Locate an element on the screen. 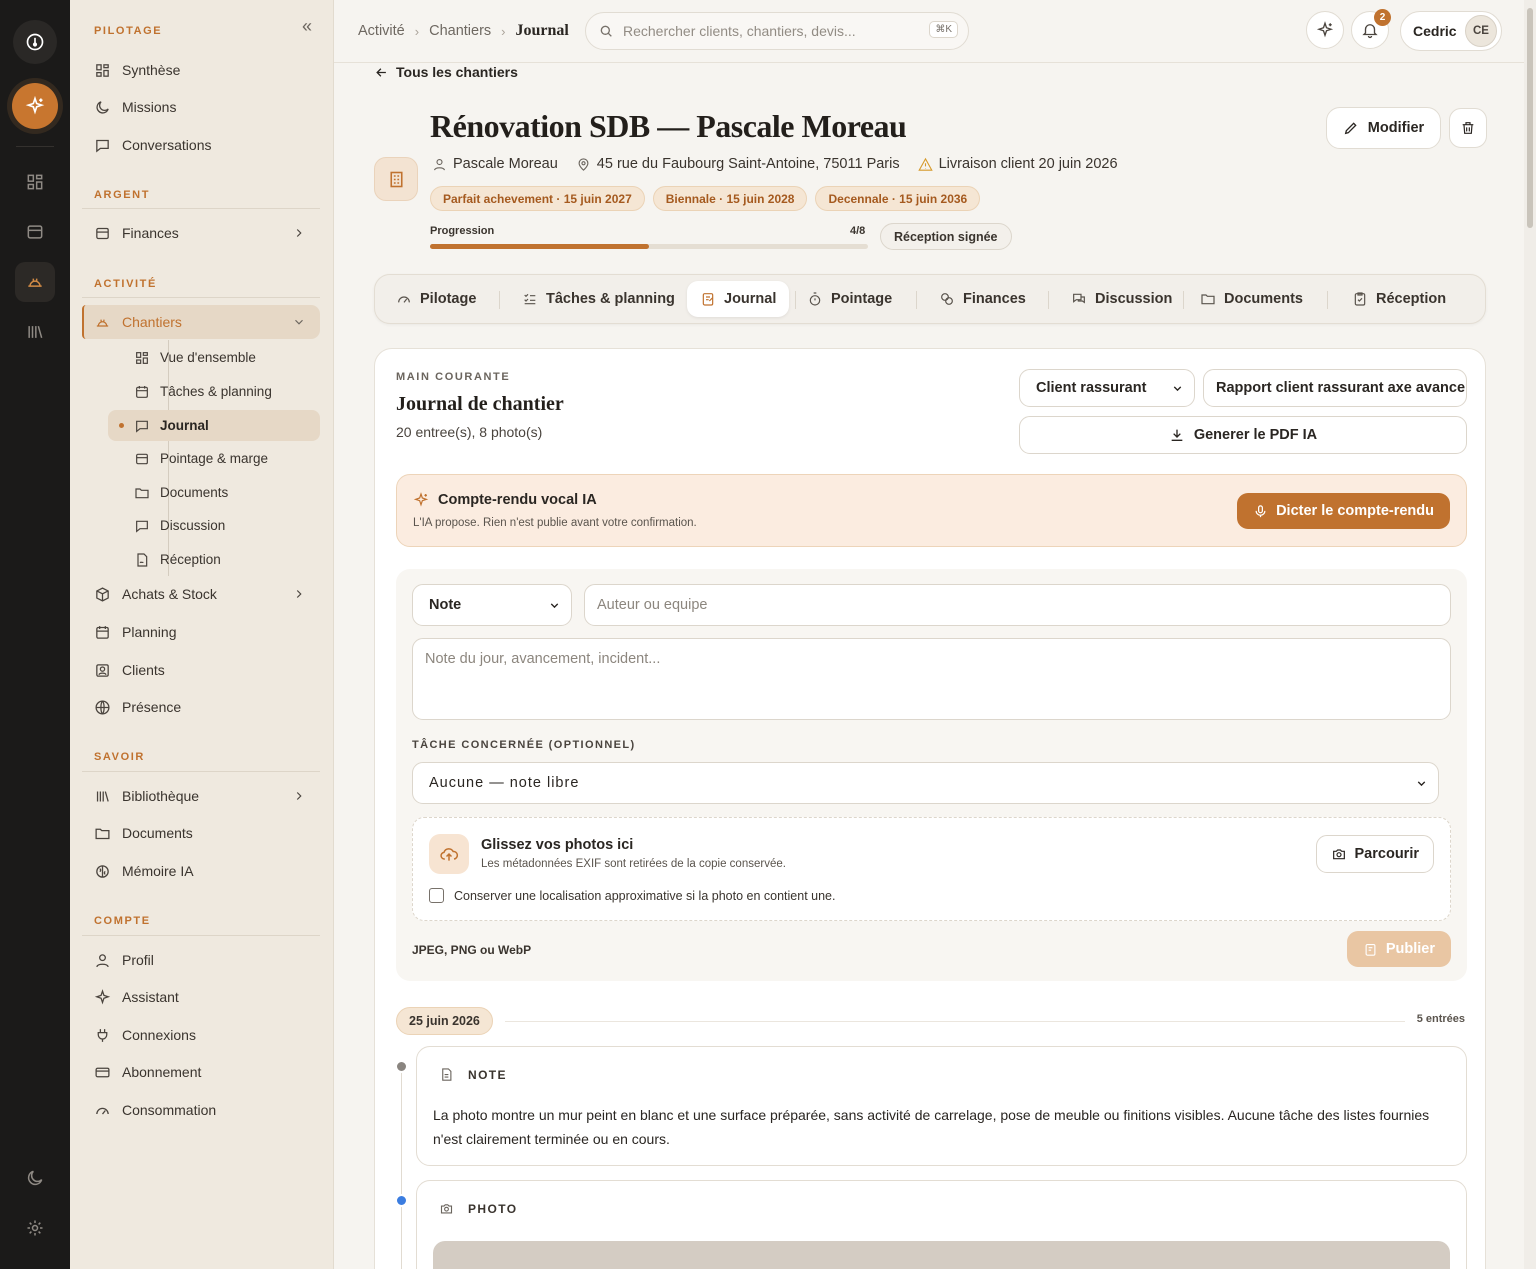 The image size is (1536, 1269). sparkle-icon is located at coordinates (1325, 29).